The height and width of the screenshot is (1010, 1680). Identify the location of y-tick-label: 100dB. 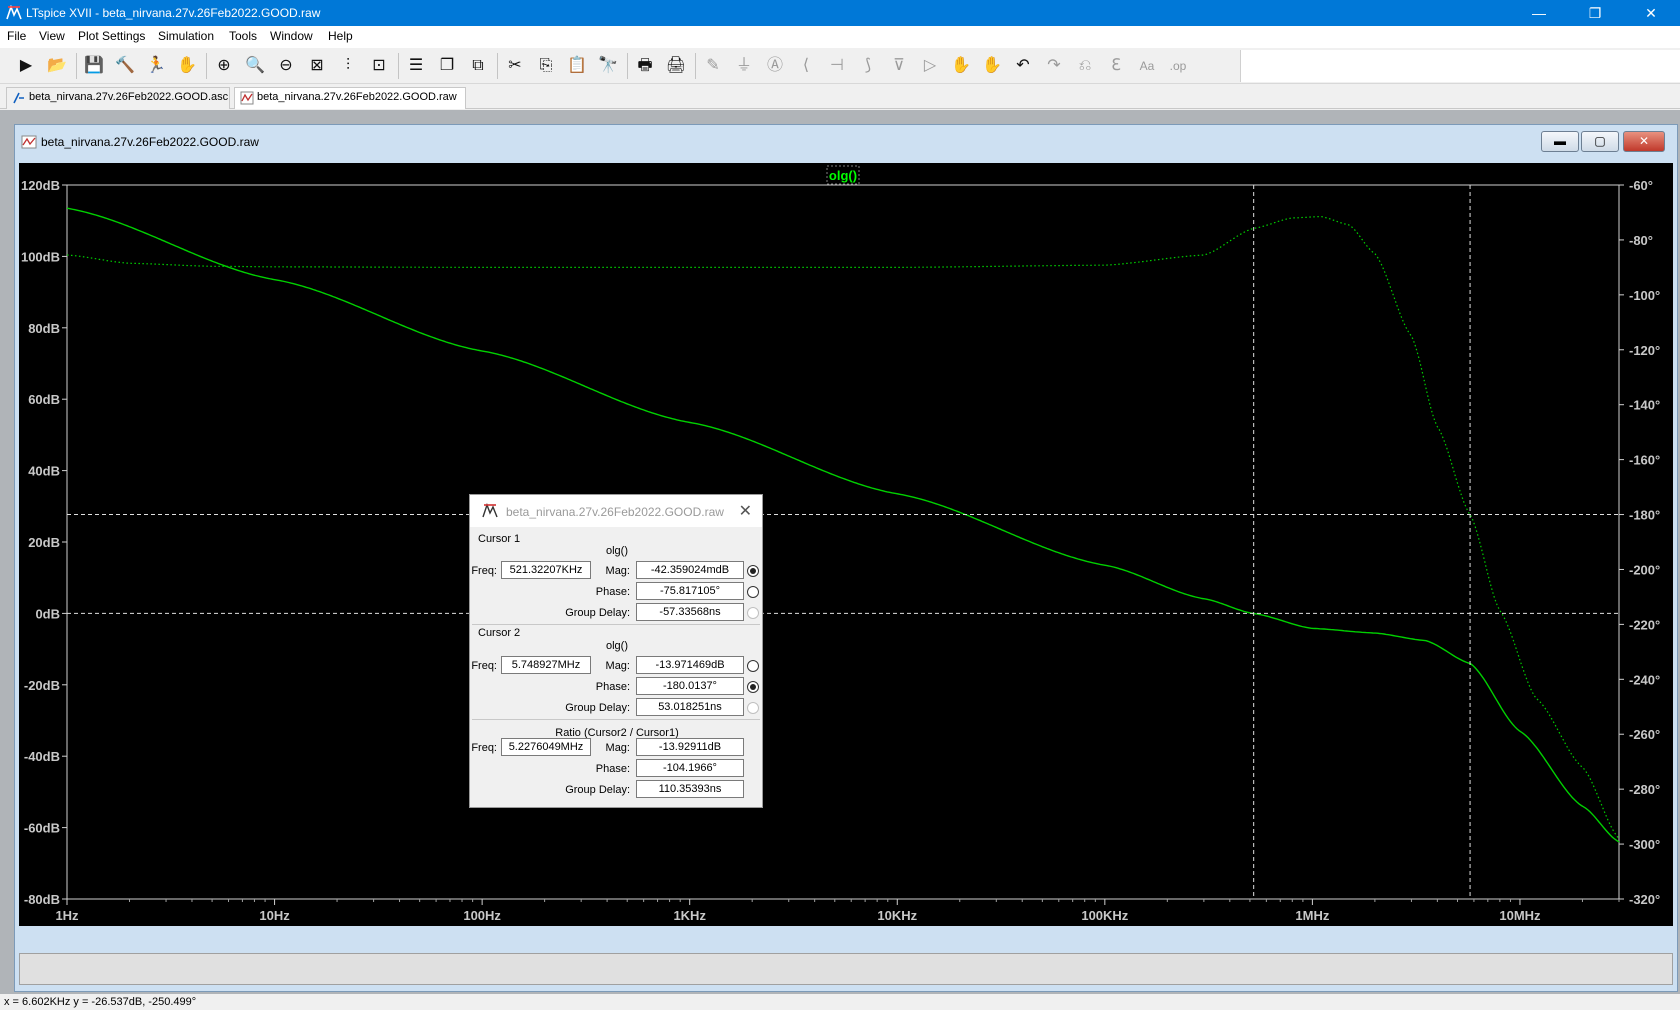
(40, 256).